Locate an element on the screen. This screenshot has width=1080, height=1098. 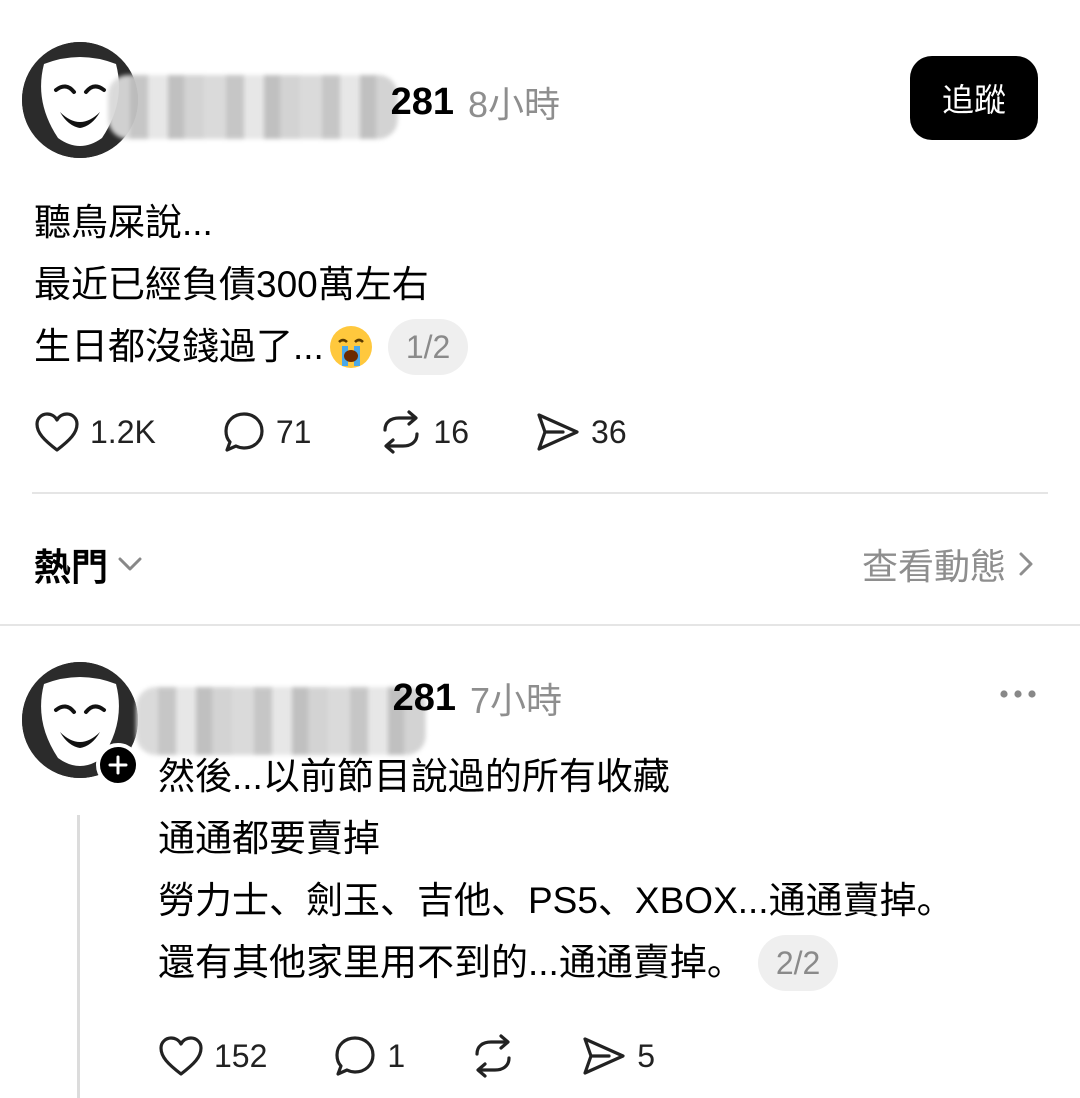
more-options-button is located at coordinates (1018, 694).